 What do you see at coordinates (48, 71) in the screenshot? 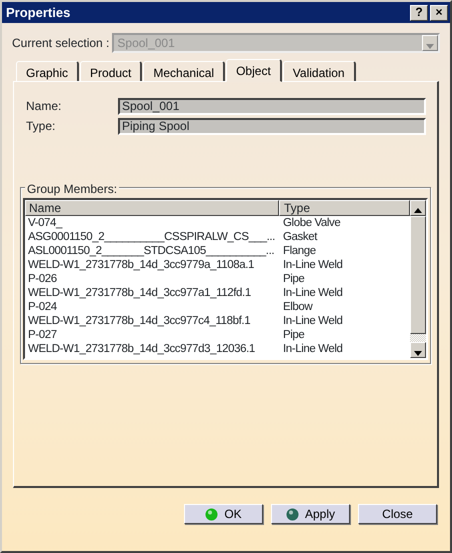
I see `tab: Graphic` at bounding box center [48, 71].